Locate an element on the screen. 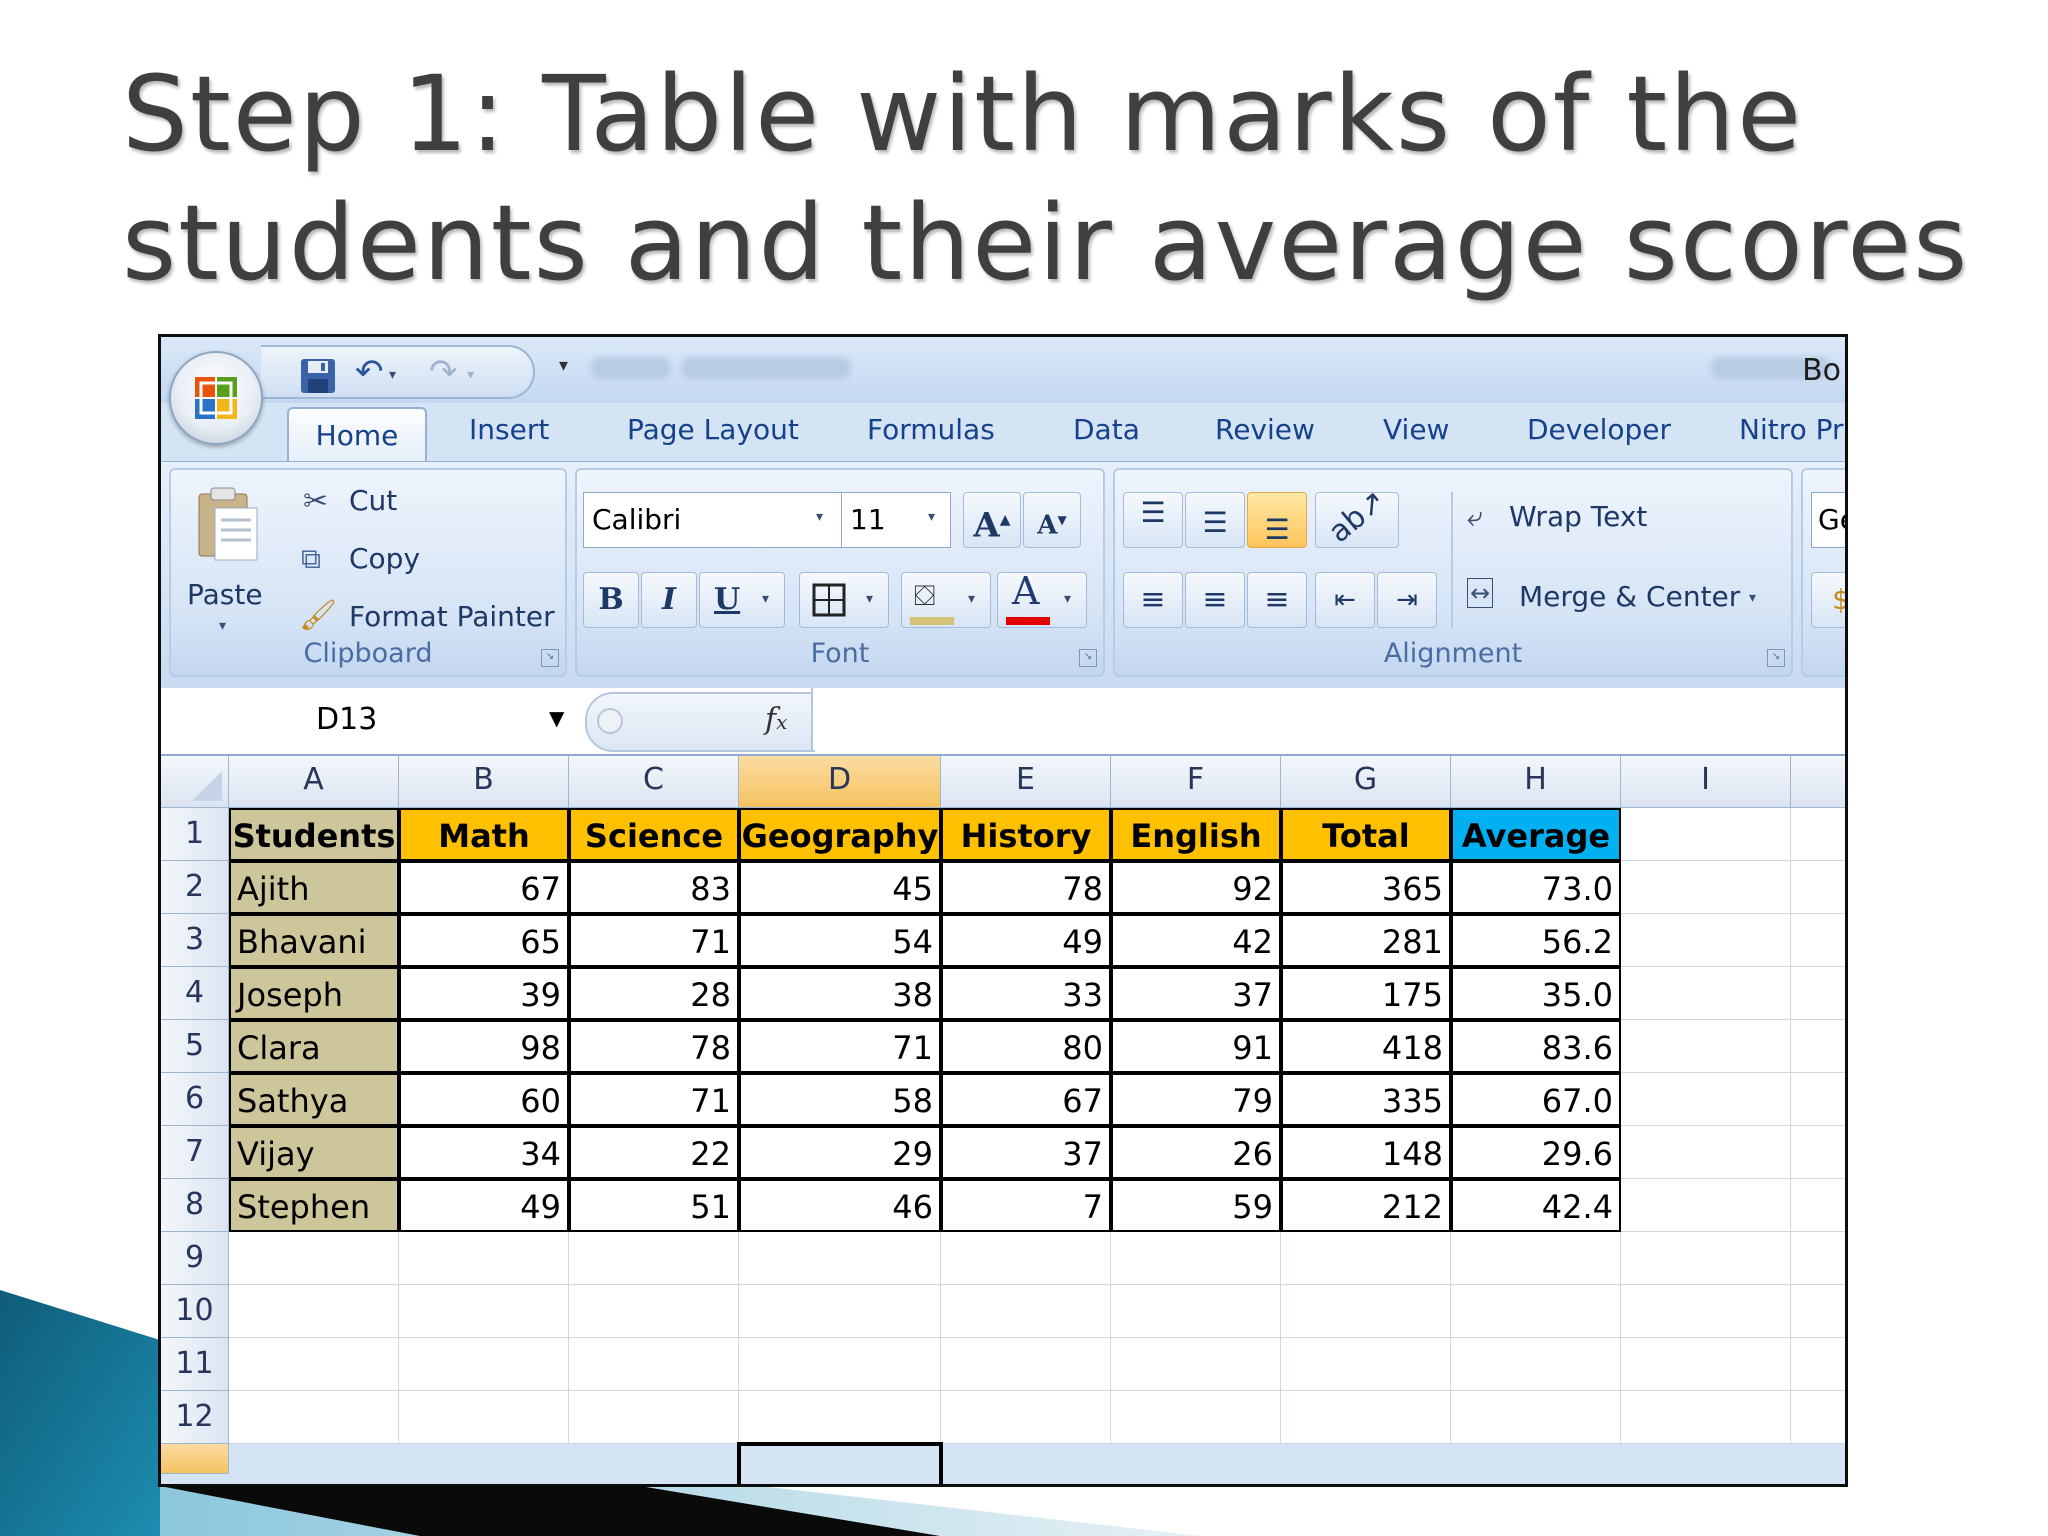 This screenshot has width=2048, height=1536. row-header-4: 4 is located at coordinates (195, 993).